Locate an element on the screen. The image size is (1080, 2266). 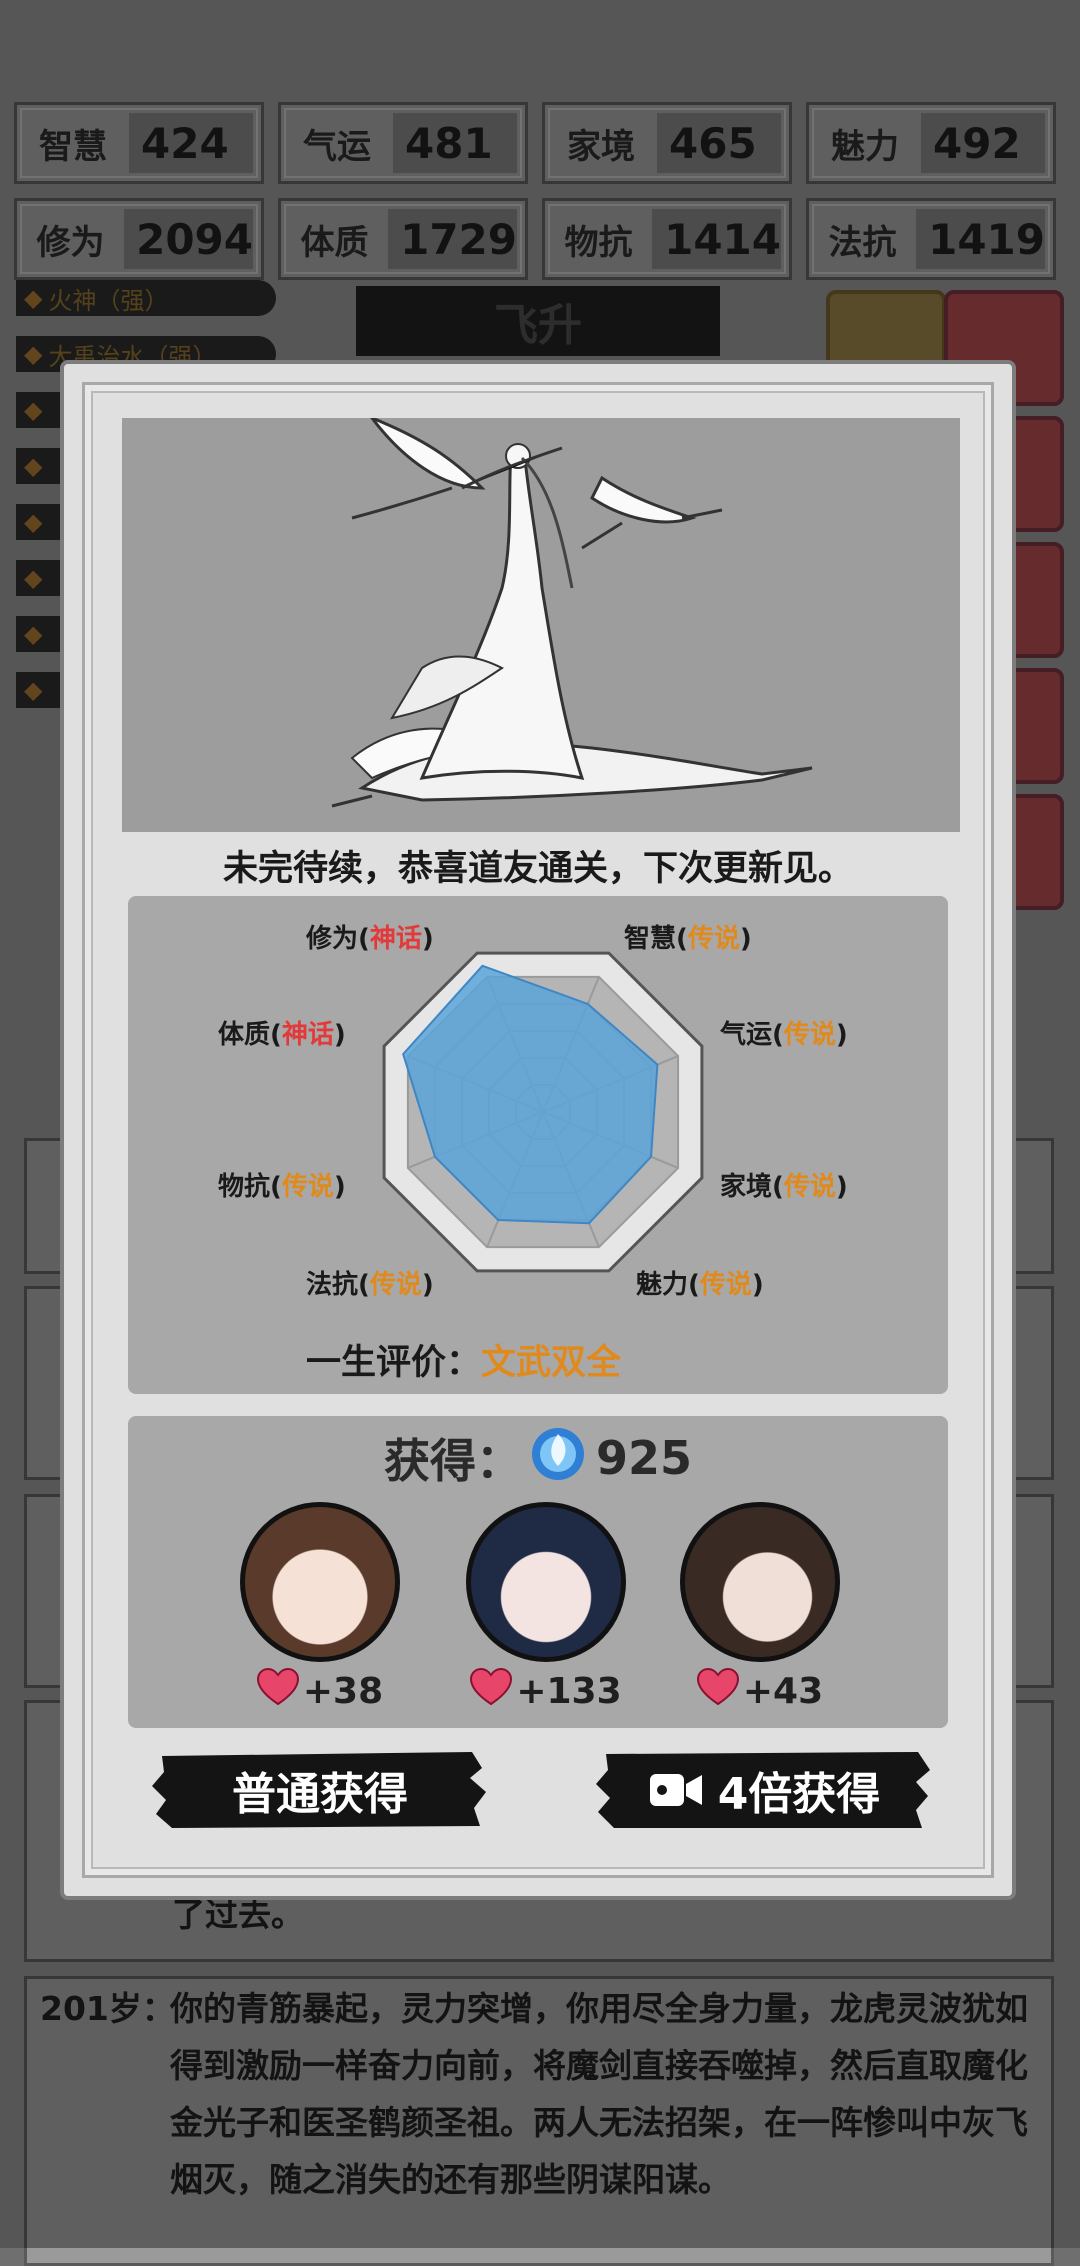
radar-axis-label: 体质(神话) is located at coordinates (282, 1032).